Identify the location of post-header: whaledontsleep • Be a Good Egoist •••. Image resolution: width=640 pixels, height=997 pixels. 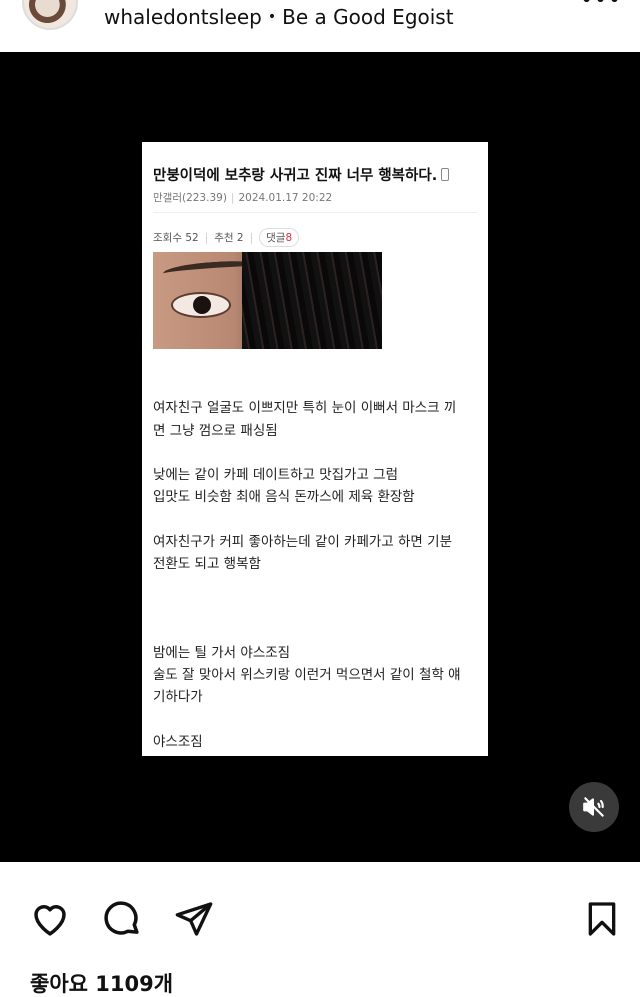
(320, 26).